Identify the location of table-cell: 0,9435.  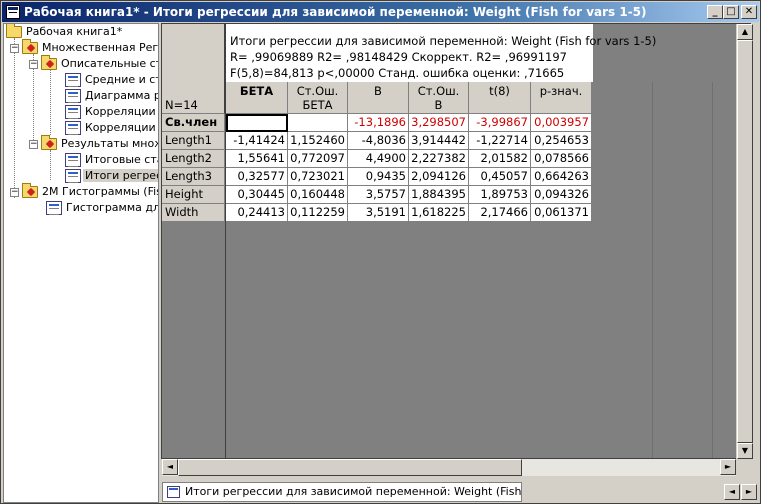
(378, 177).